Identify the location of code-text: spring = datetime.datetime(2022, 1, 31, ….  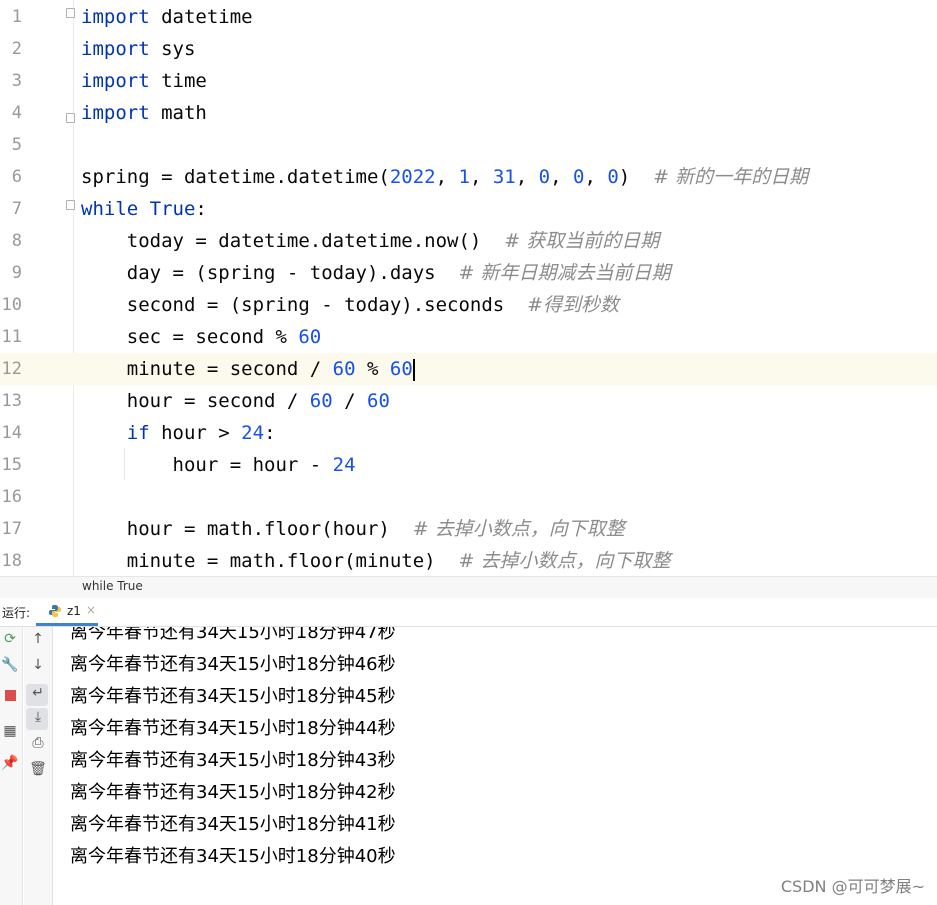
(444, 177).